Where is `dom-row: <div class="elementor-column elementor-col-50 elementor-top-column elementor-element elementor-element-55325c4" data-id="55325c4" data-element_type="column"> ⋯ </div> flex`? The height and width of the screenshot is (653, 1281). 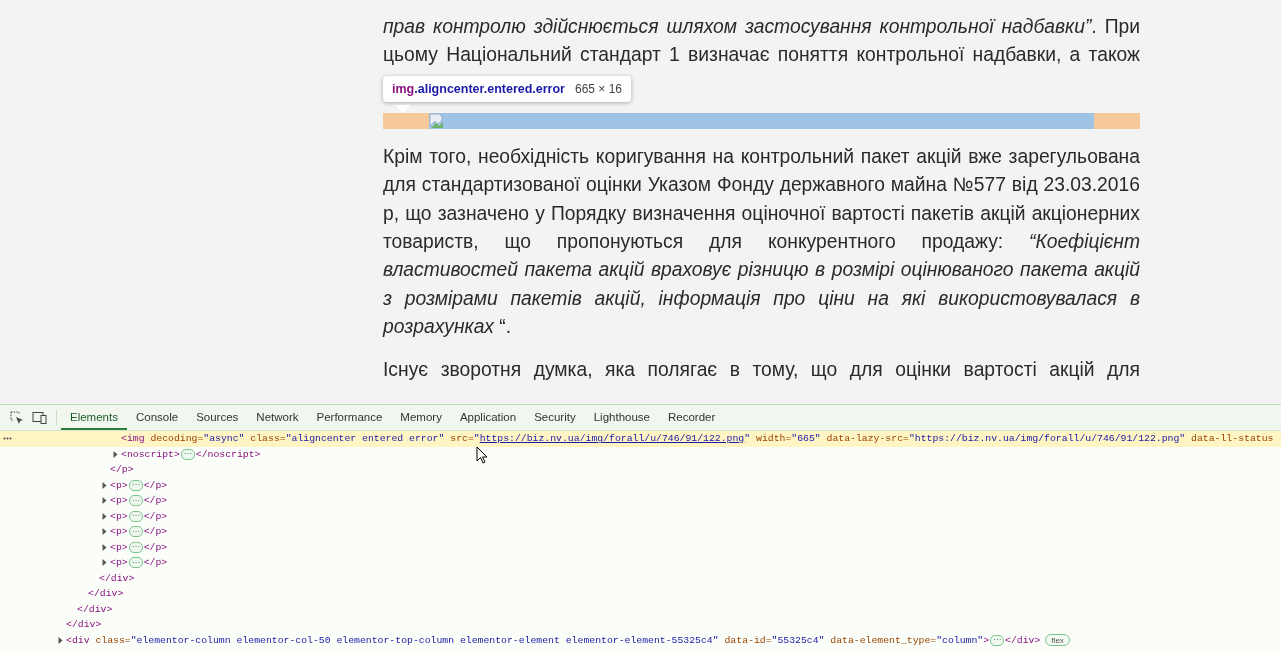
dom-row: <div class="elementor-column elementor-col-50 elementor-top-column elementor-element elementor-element-55325c4" data-id="55325c4" data-element_type="column"> ⋯ </div> flex is located at coordinates (640, 640).